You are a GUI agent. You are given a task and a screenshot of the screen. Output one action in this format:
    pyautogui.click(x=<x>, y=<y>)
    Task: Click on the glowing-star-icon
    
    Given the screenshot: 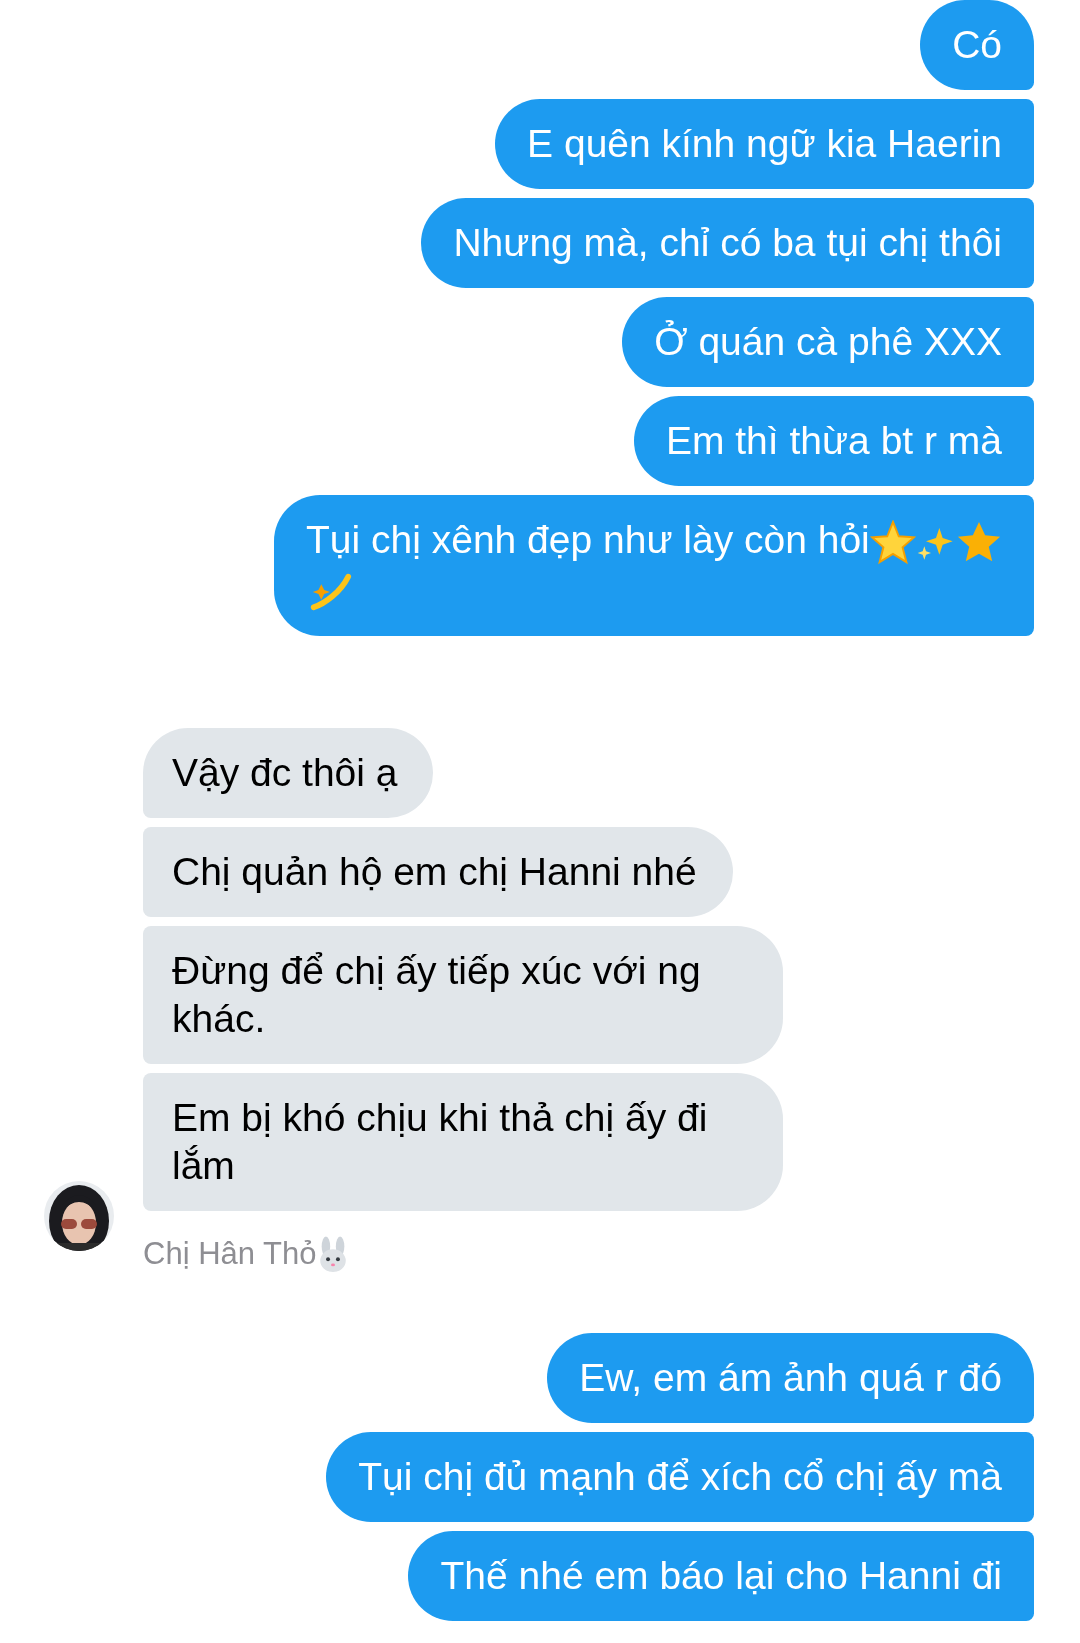 What is the action you would take?
    pyautogui.click(x=892, y=542)
    